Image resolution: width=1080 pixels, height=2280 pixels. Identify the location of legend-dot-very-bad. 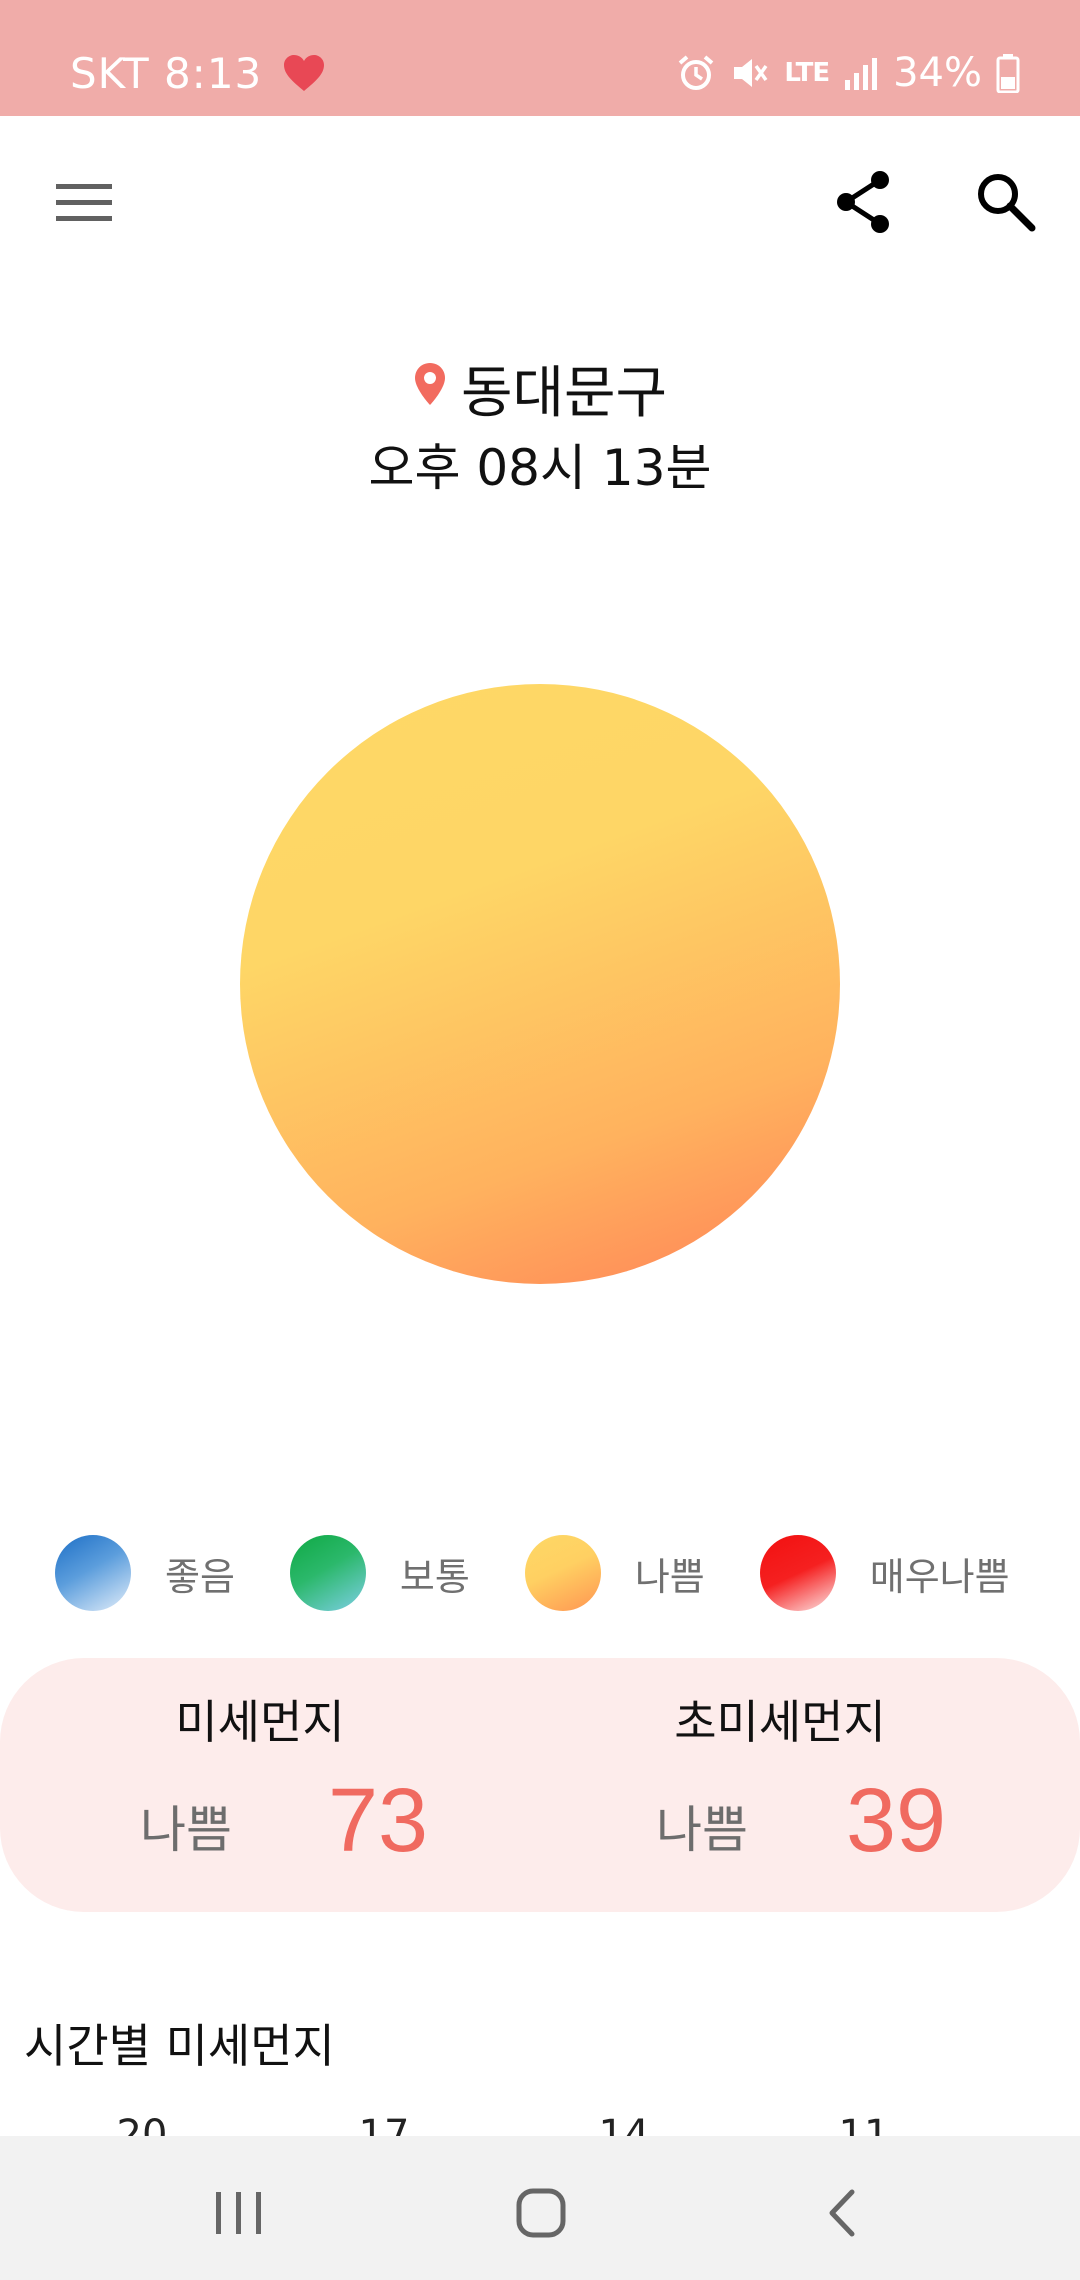
(797, 1573).